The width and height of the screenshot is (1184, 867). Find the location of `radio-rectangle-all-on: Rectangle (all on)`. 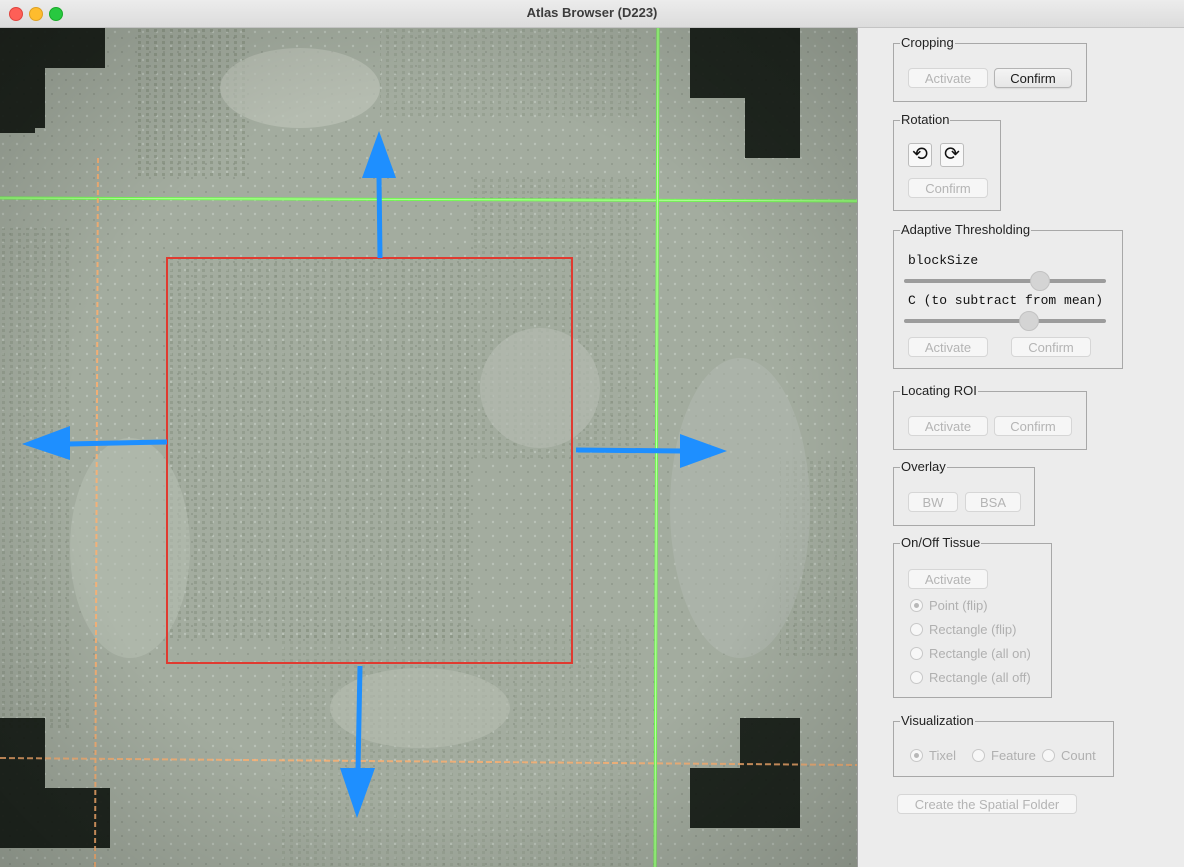

radio-rectangle-all-on: Rectangle (all on) is located at coordinates (970, 653).